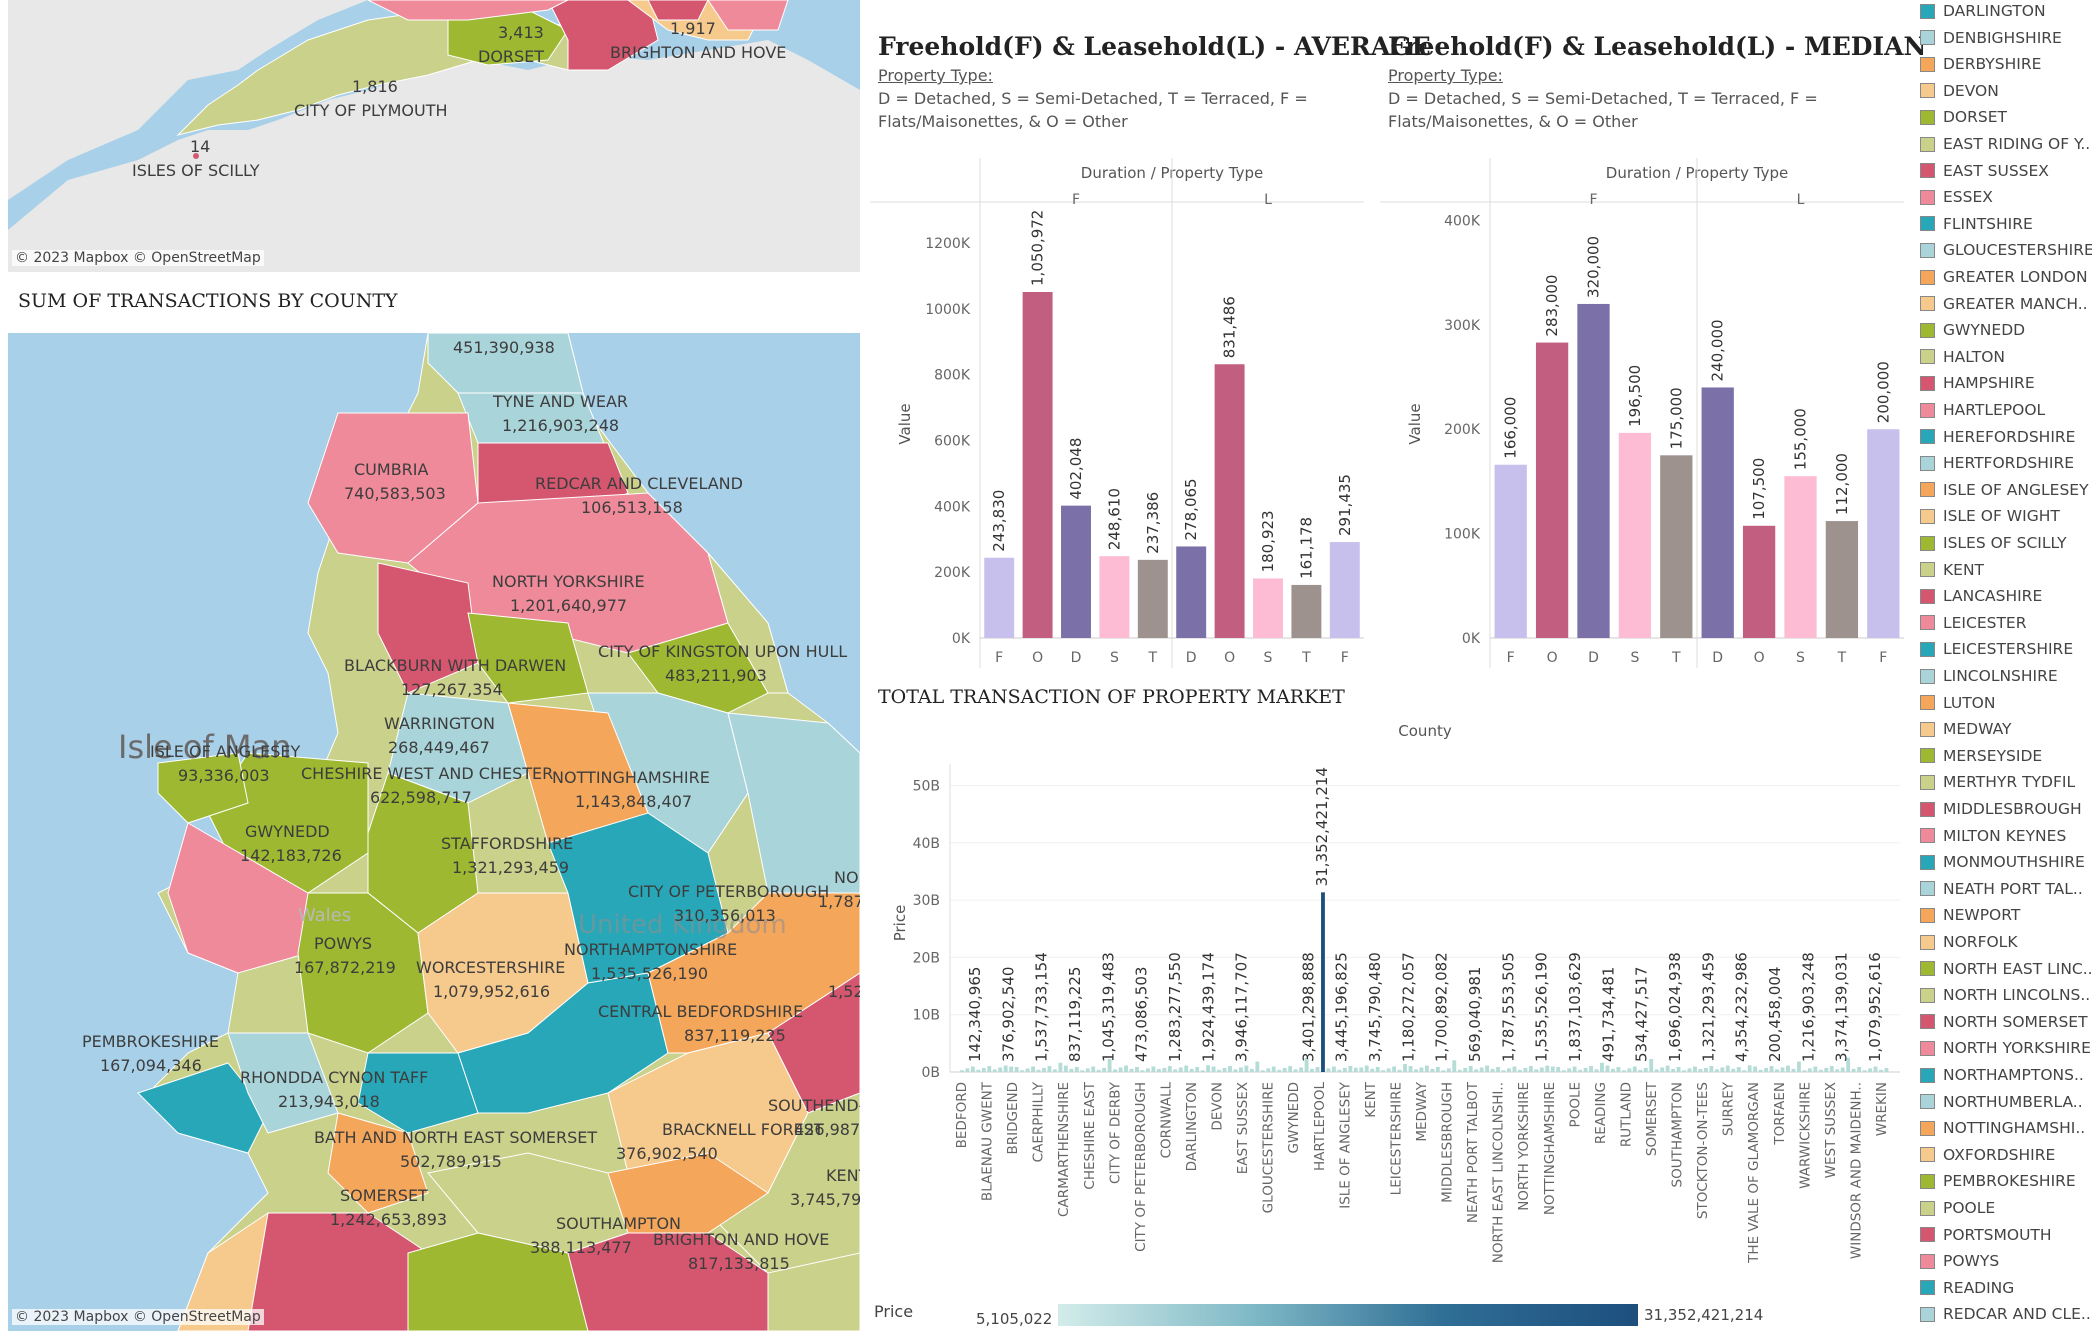 The height and width of the screenshot is (1338, 2092). What do you see at coordinates (138, 1317) in the screenshot?
I see `map-attribution: © 2023 Mapbox © OpenStreetMap` at bounding box center [138, 1317].